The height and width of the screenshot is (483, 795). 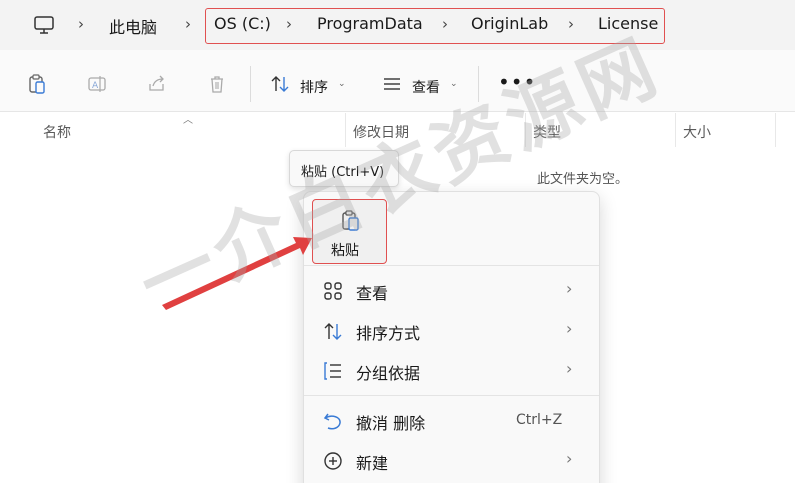 What do you see at coordinates (333, 291) in the screenshot?
I see `grid-icon` at bounding box center [333, 291].